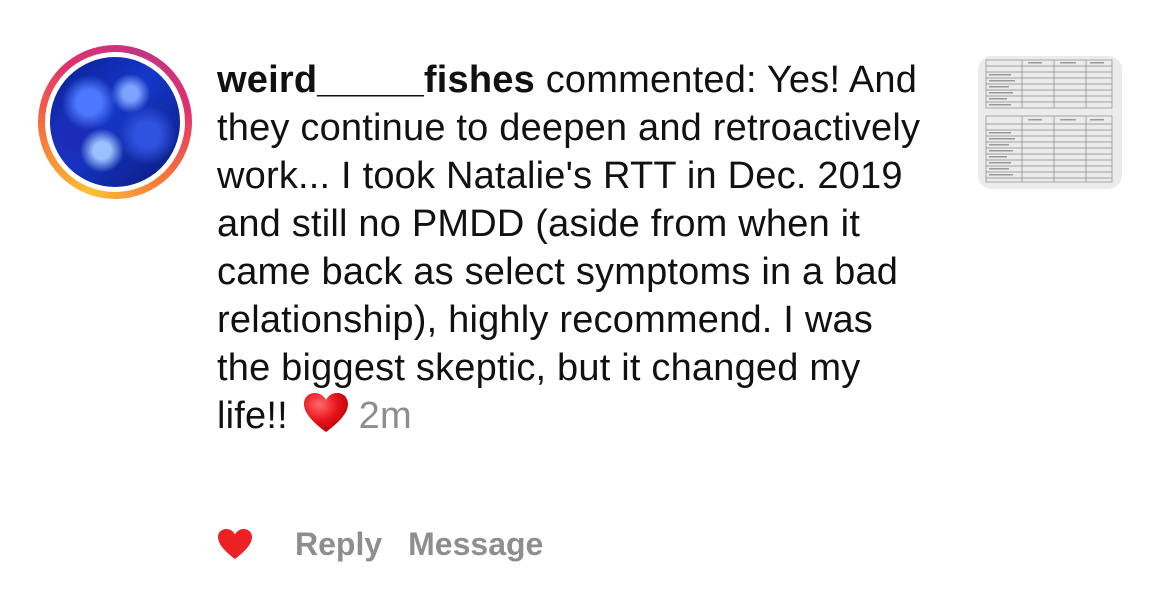  I want to click on reply-button: Reply, so click(338, 544).